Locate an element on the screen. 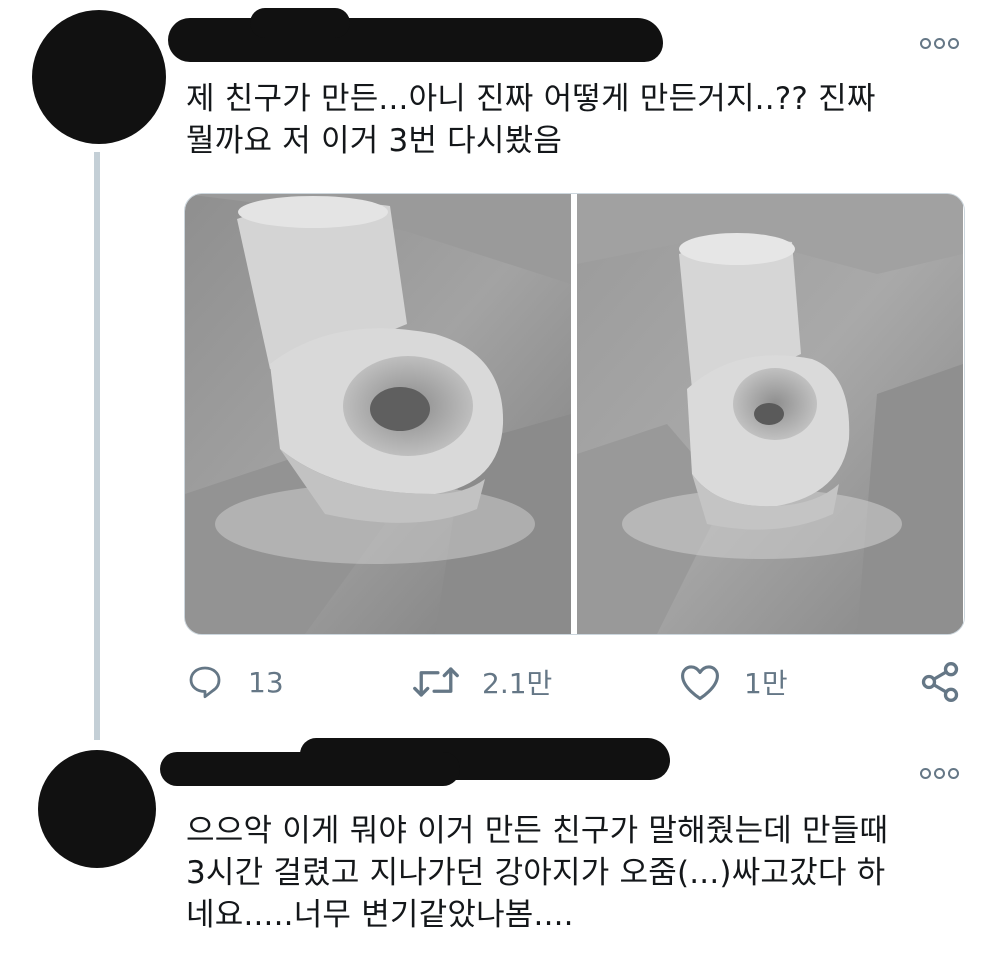 This screenshot has width=1000, height=964. reply-count: 13 is located at coordinates (266, 682).